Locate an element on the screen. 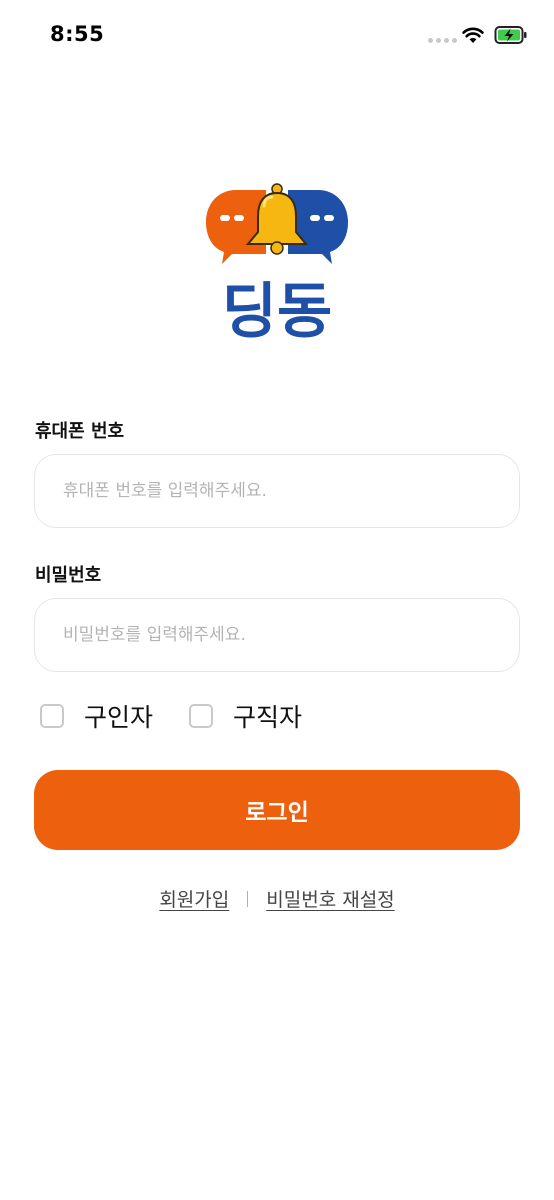 This screenshot has height=1200, width=554. login-button: 로그인 is located at coordinates (277, 810).